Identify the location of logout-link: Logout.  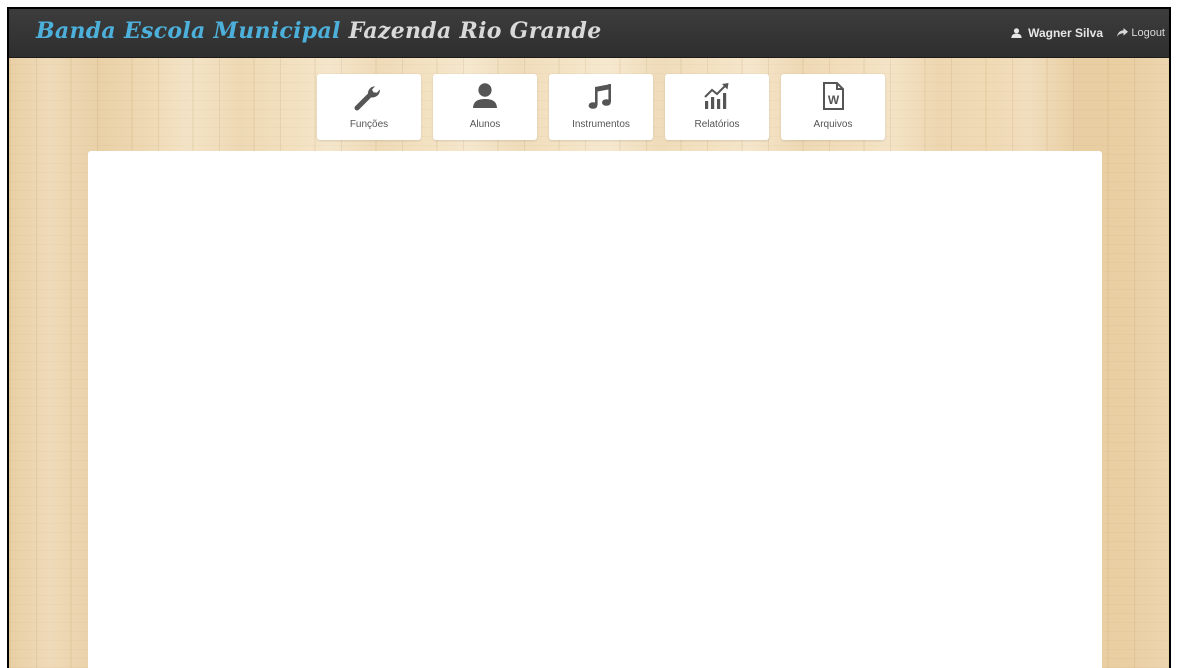
(1141, 33).